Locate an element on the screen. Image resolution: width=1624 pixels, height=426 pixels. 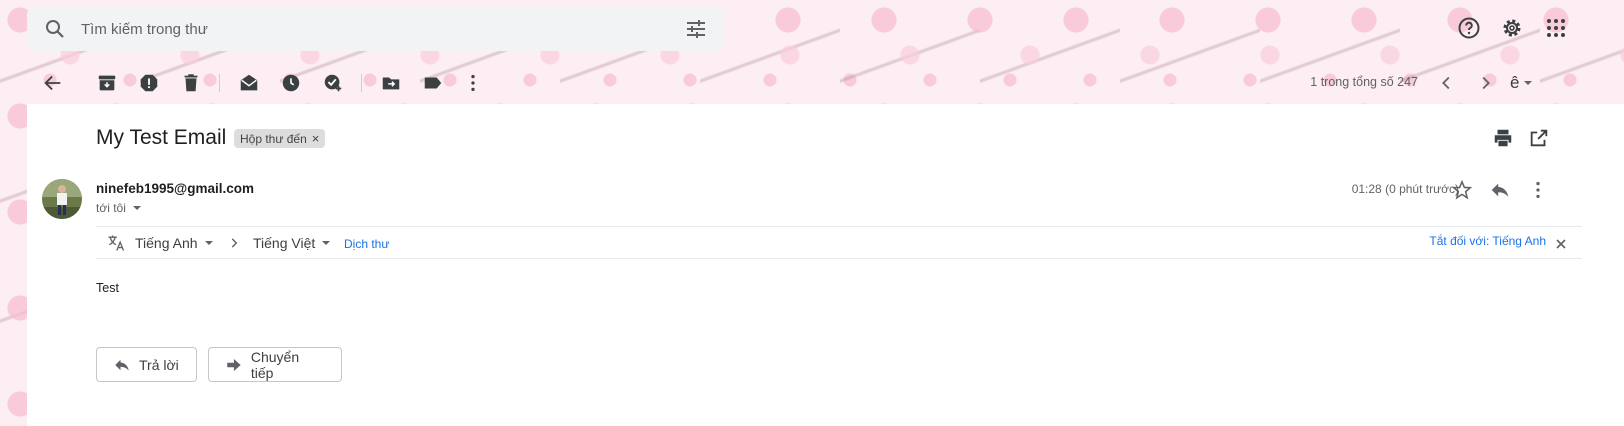
delete-icon is located at coordinates (191, 83).